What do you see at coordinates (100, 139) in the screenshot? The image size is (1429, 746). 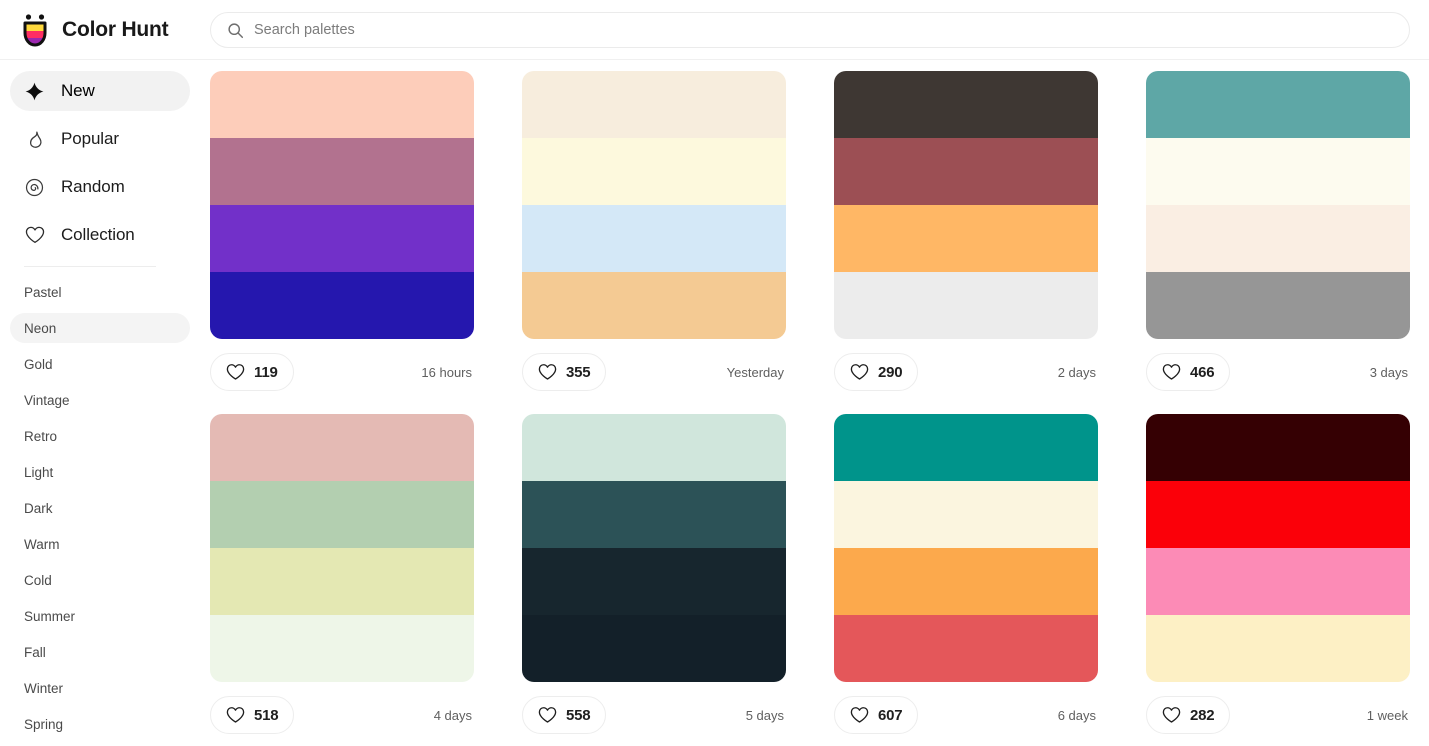 I see `sidebar-item-popular: Popular` at bounding box center [100, 139].